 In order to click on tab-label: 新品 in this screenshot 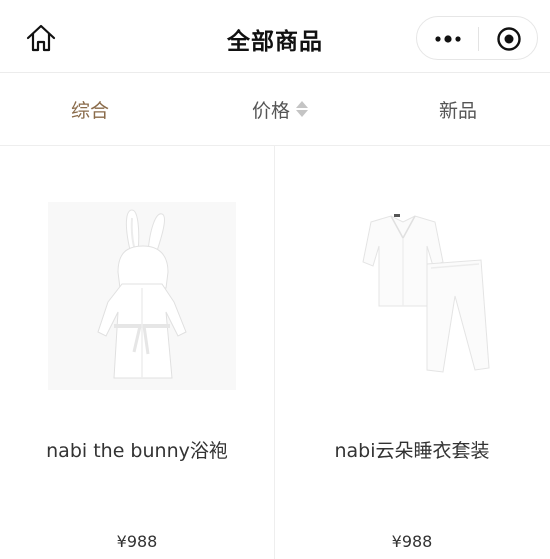, I will do `click(457, 110)`.